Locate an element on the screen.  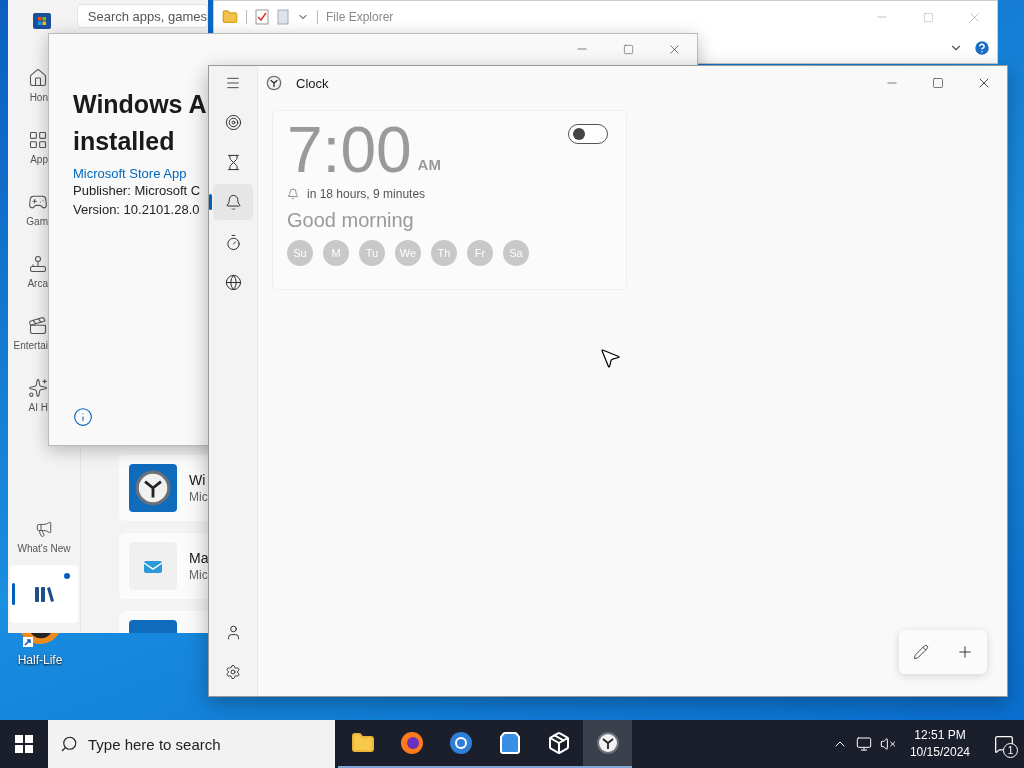
info-icon is located at coordinates (83, 417).